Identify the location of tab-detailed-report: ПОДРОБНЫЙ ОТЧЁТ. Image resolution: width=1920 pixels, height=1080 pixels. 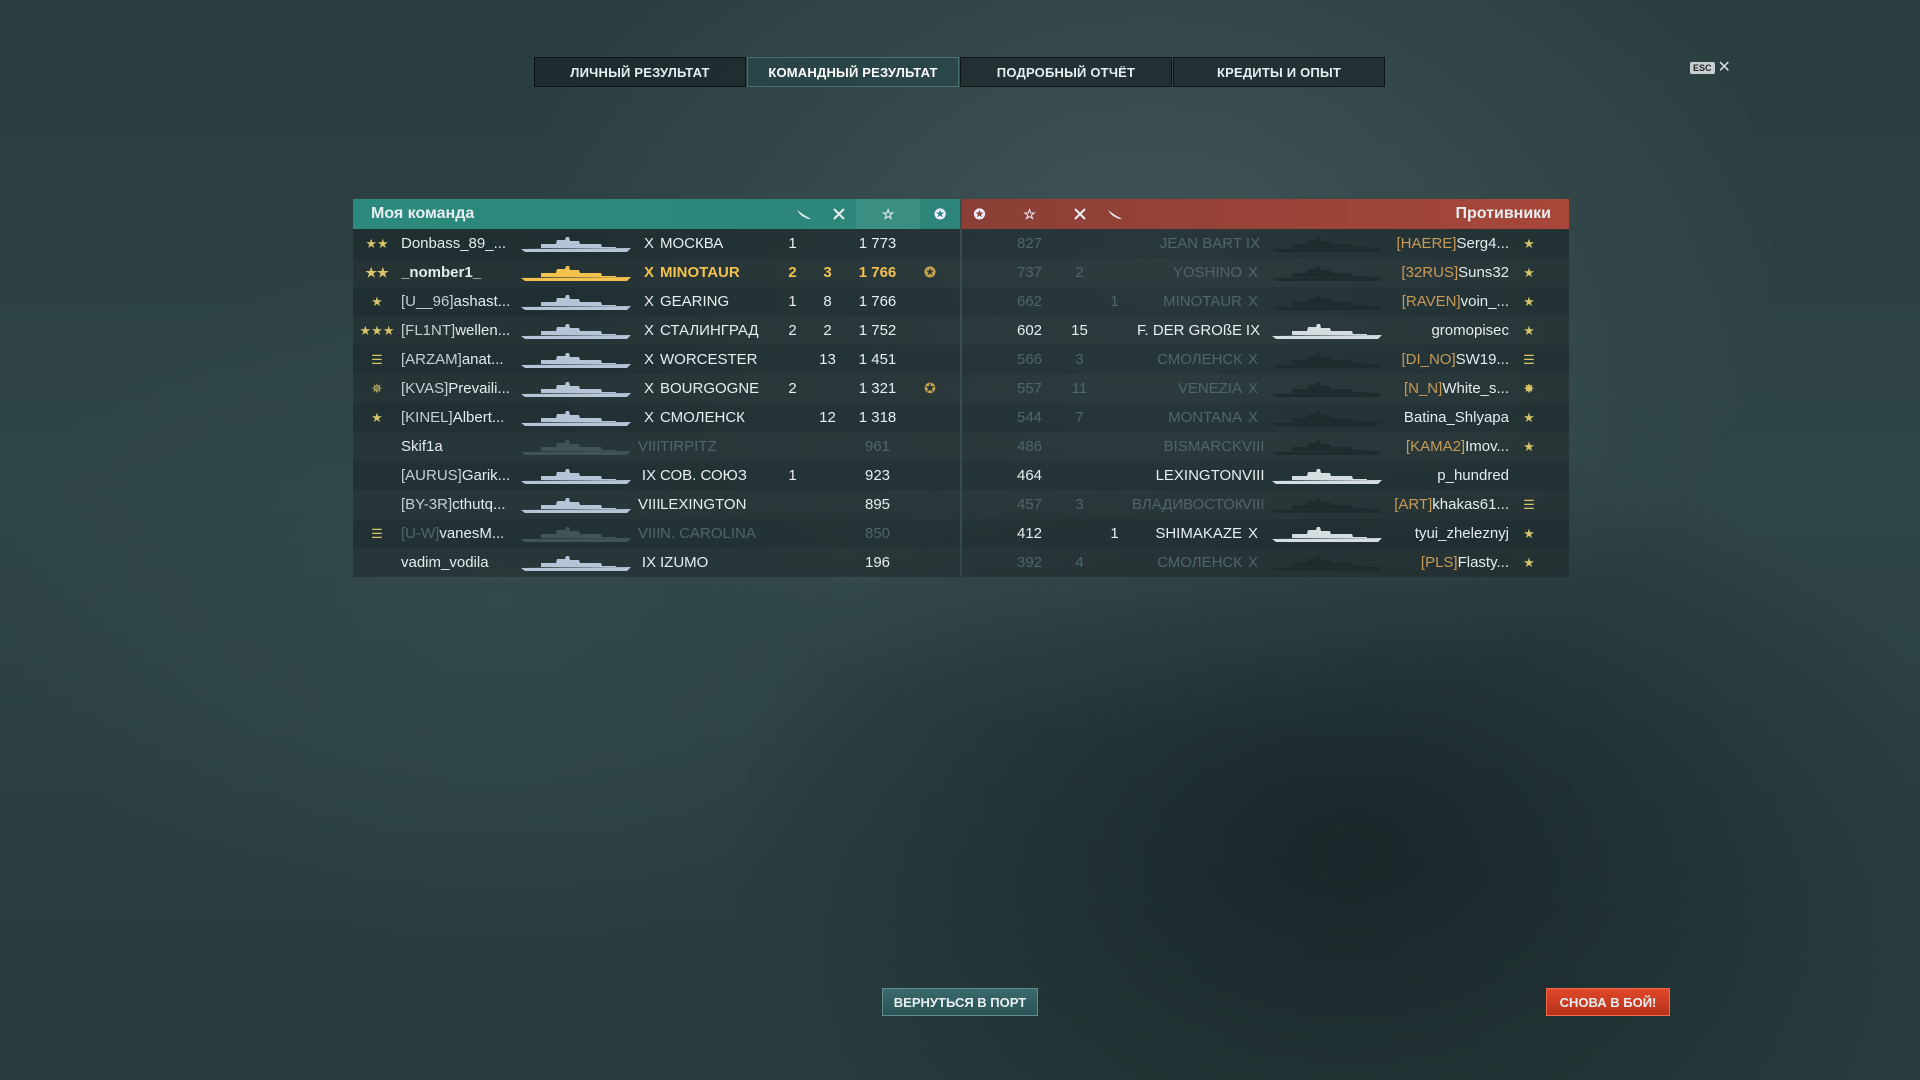
(1066, 72).